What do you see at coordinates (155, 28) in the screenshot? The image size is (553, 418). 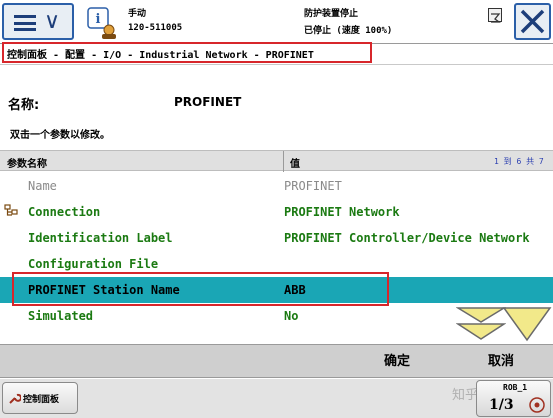 I see `controller-name: 120-511005` at bounding box center [155, 28].